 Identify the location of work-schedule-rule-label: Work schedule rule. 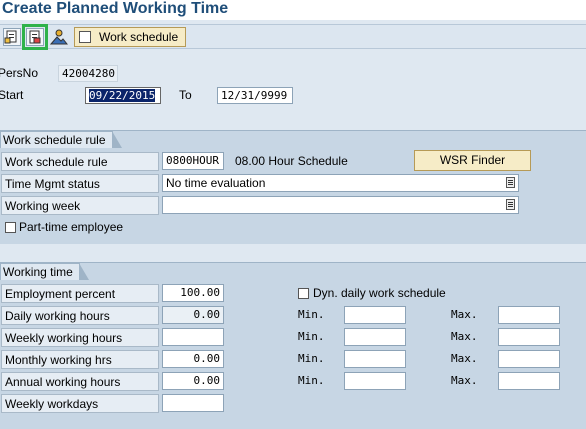
(80, 161).